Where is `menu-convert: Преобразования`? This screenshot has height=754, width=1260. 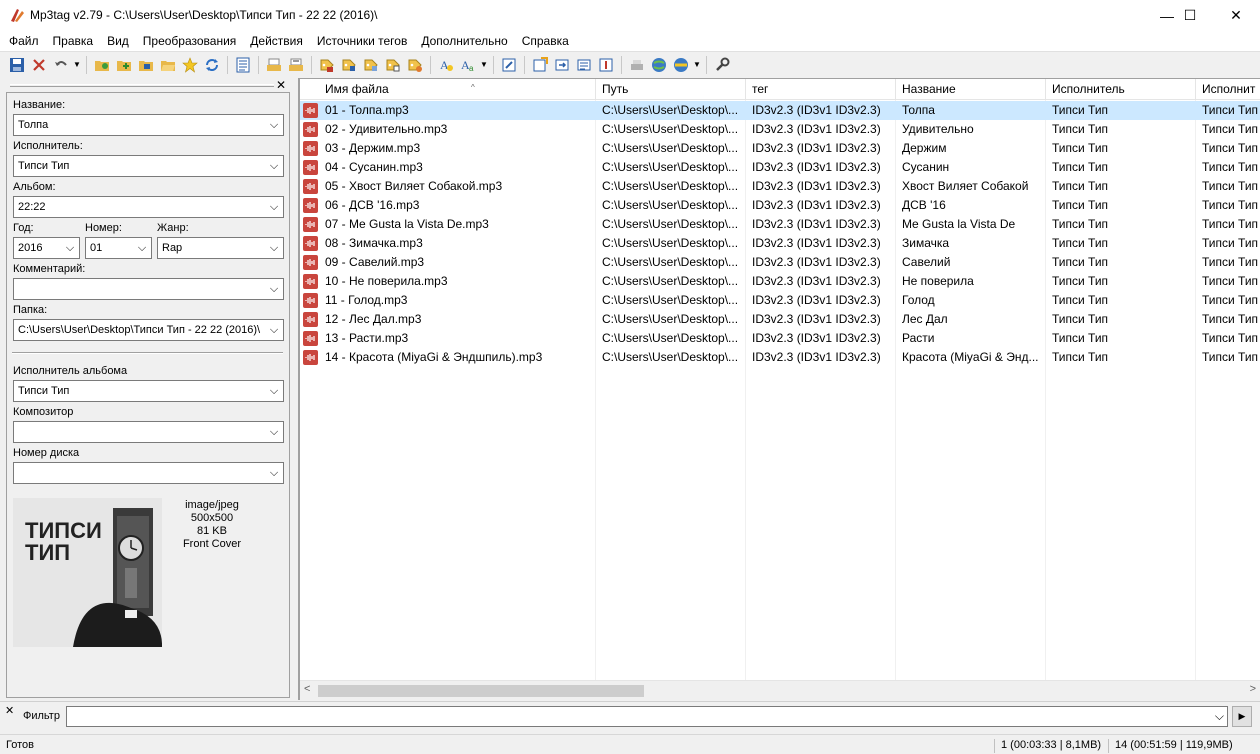 menu-convert: Преобразования is located at coordinates (190, 41).